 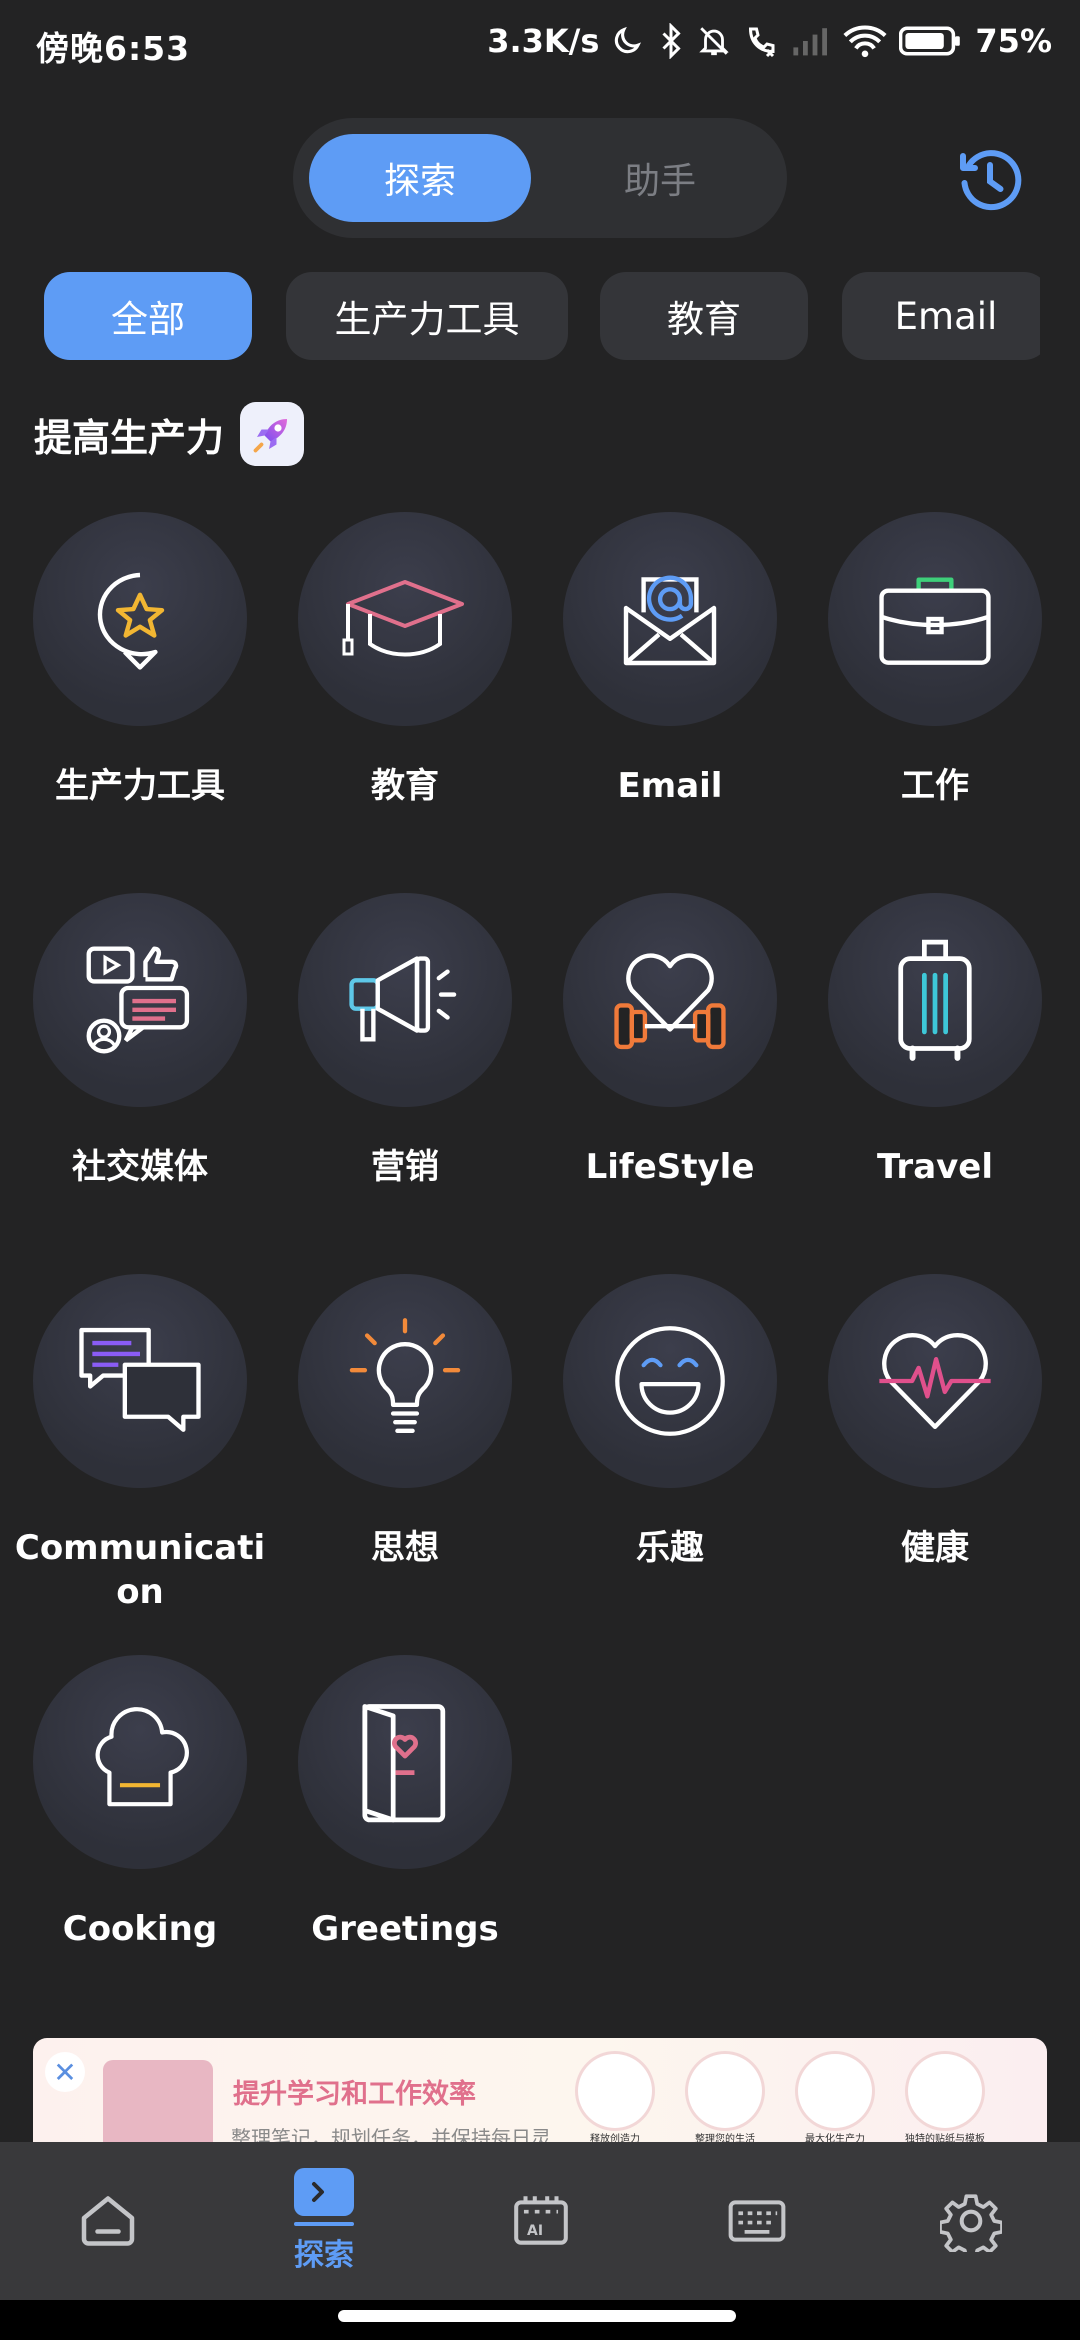 I want to click on chef-hat-icon, so click(x=142, y=1757).